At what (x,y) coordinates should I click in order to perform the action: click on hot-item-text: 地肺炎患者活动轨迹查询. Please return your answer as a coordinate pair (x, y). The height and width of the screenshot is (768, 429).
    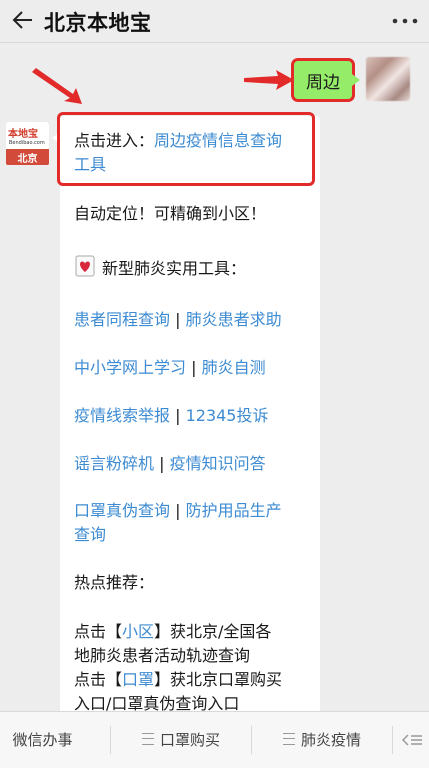
    Looking at the image, I should click on (162, 655).